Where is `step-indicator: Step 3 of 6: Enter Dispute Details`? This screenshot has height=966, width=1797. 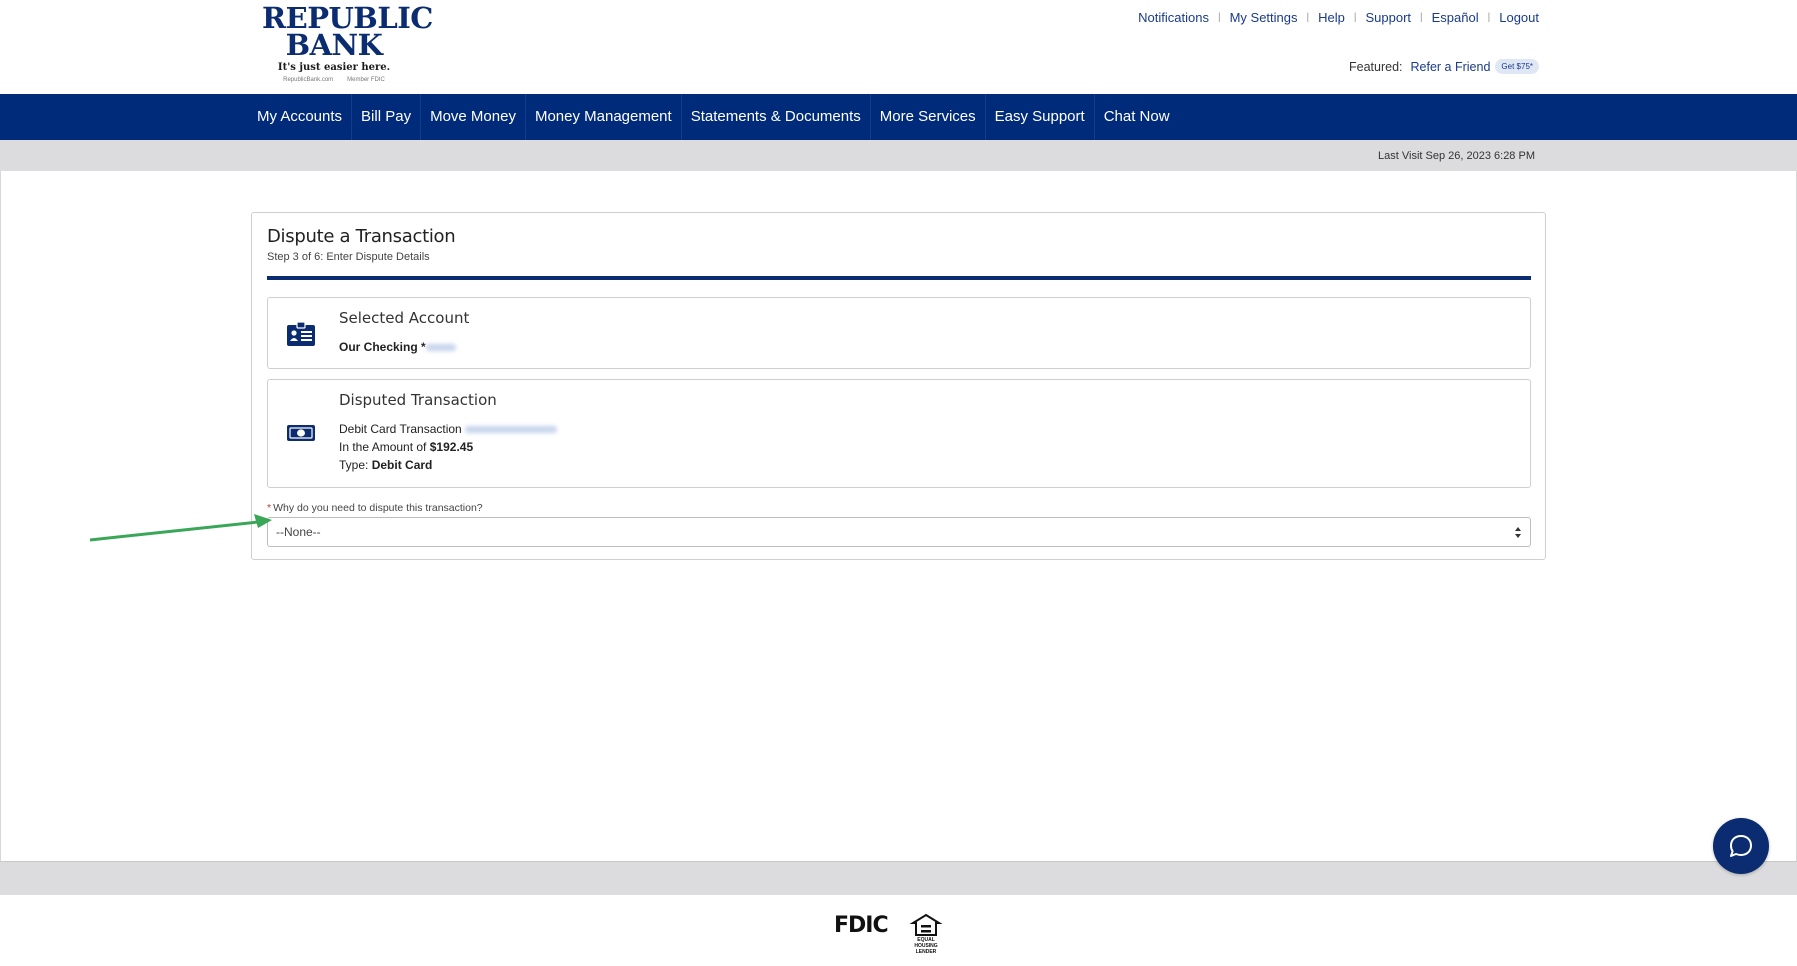 step-indicator: Step 3 of 6: Enter Dispute Details is located at coordinates (348, 257).